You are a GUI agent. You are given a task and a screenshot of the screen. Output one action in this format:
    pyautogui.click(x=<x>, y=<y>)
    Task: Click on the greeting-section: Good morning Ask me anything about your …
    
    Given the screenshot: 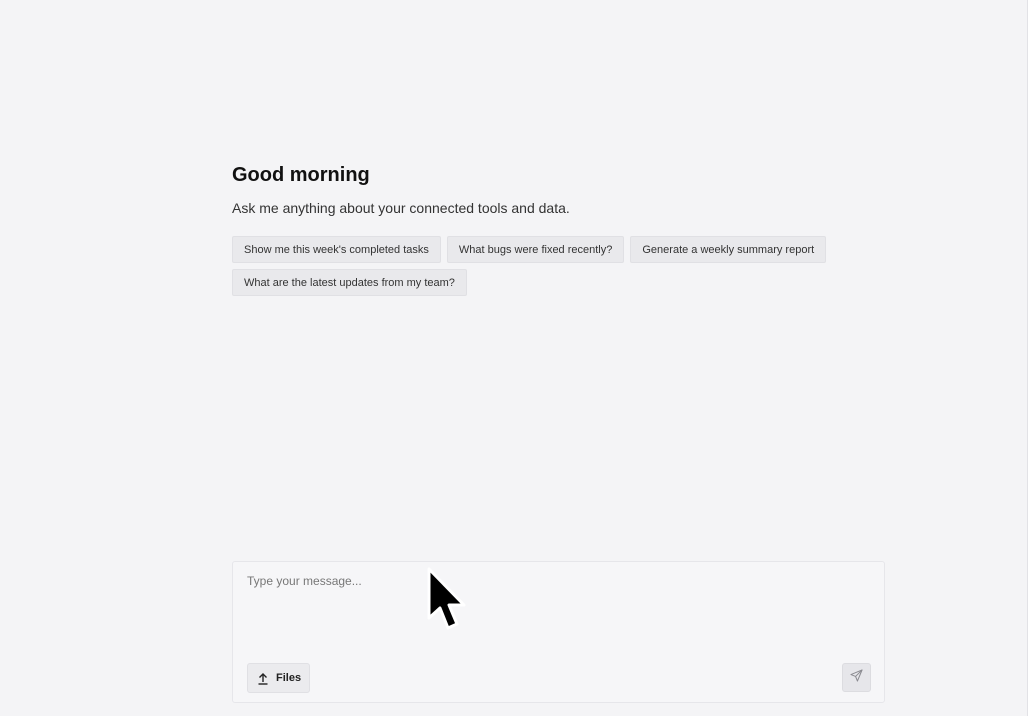 What is the action you would take?
    pyautogui.click(x=552, y=228)
    